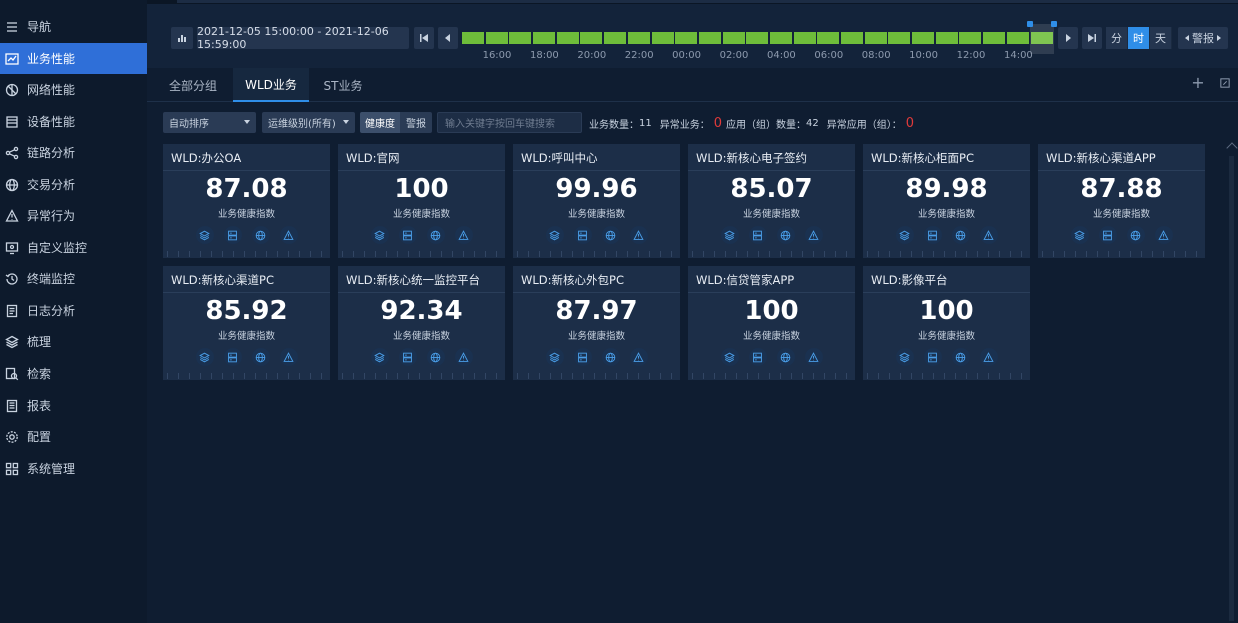  Describe the element at coordinates (308, 122) in the screenshot. I see `level-select: 运维级别(所有)` at that location.